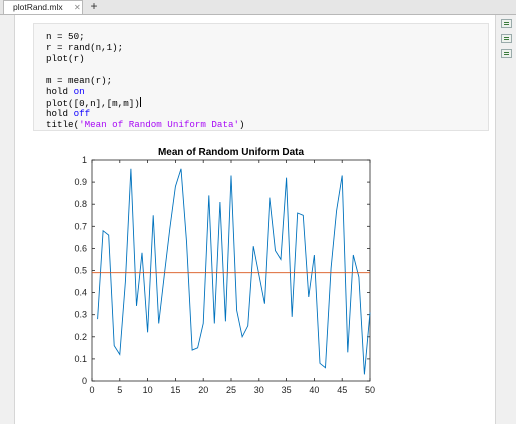 Image resolution: width=516 pixels, height=424 pixels. Describe the element at coordinates (175, 390) in the screenshot. I see `x-tick-label: 15` at that location.